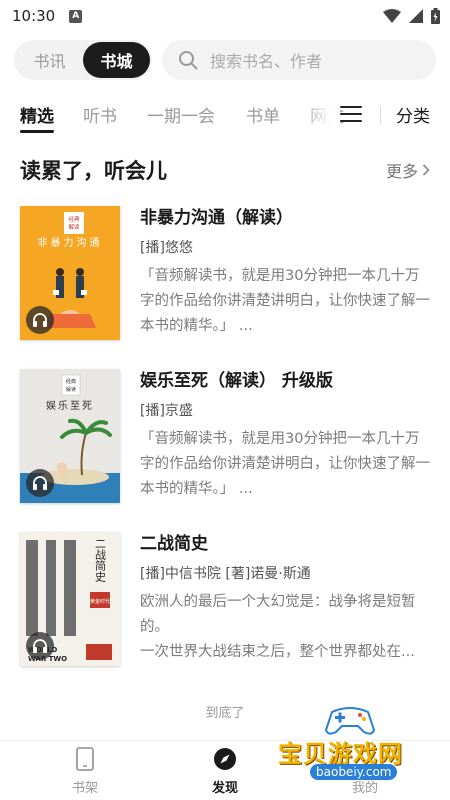 The image size is (450, 800). I want to click on nav-bookshelf-label: 书架, so click(84, 788).